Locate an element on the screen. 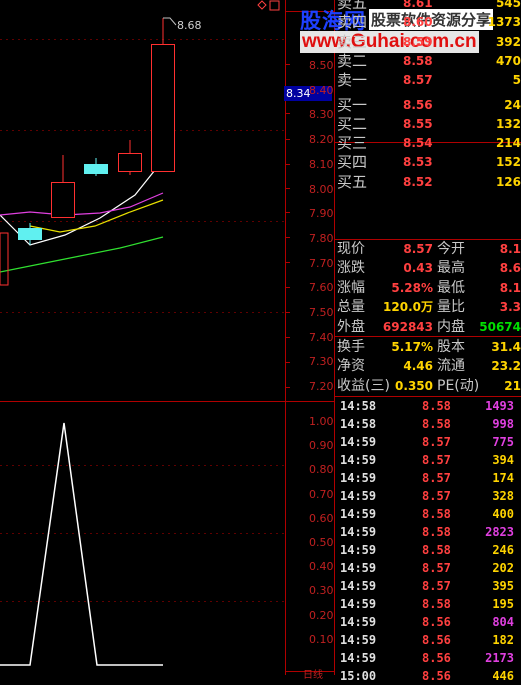  level-price: 8.53 is located at coordinates (418, 162).